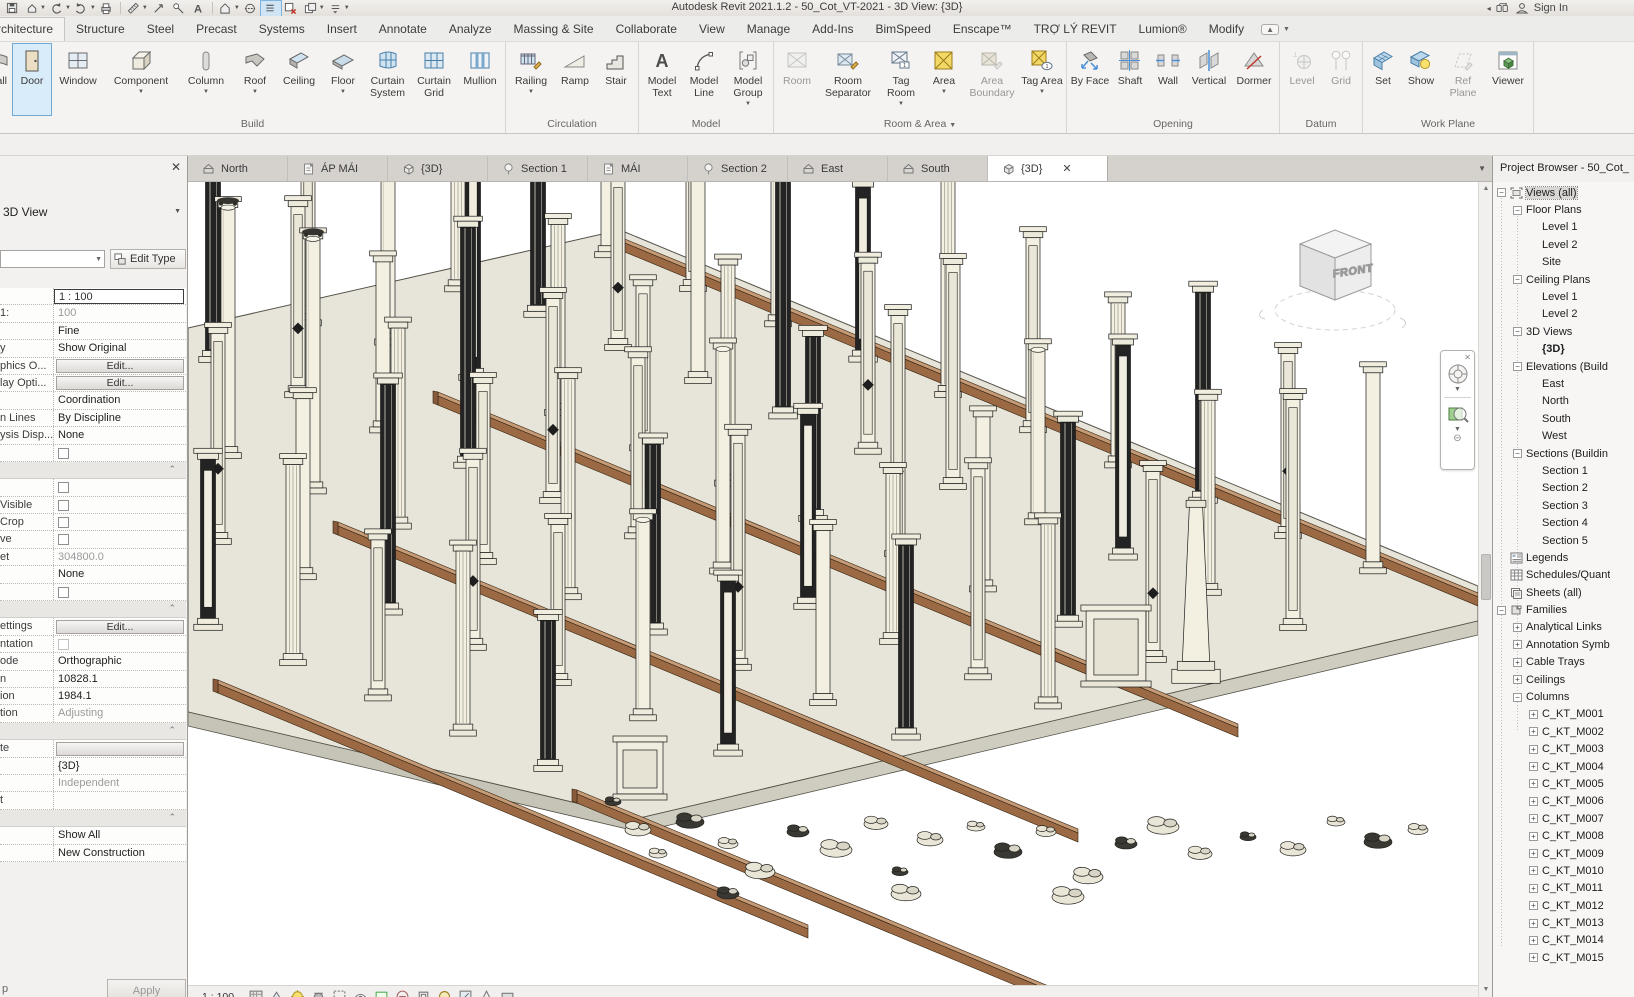 The image size is (1634, 997). Describe the element at coordinates (318, 993) in the screenshot. I see `shadows-icon` at that location.